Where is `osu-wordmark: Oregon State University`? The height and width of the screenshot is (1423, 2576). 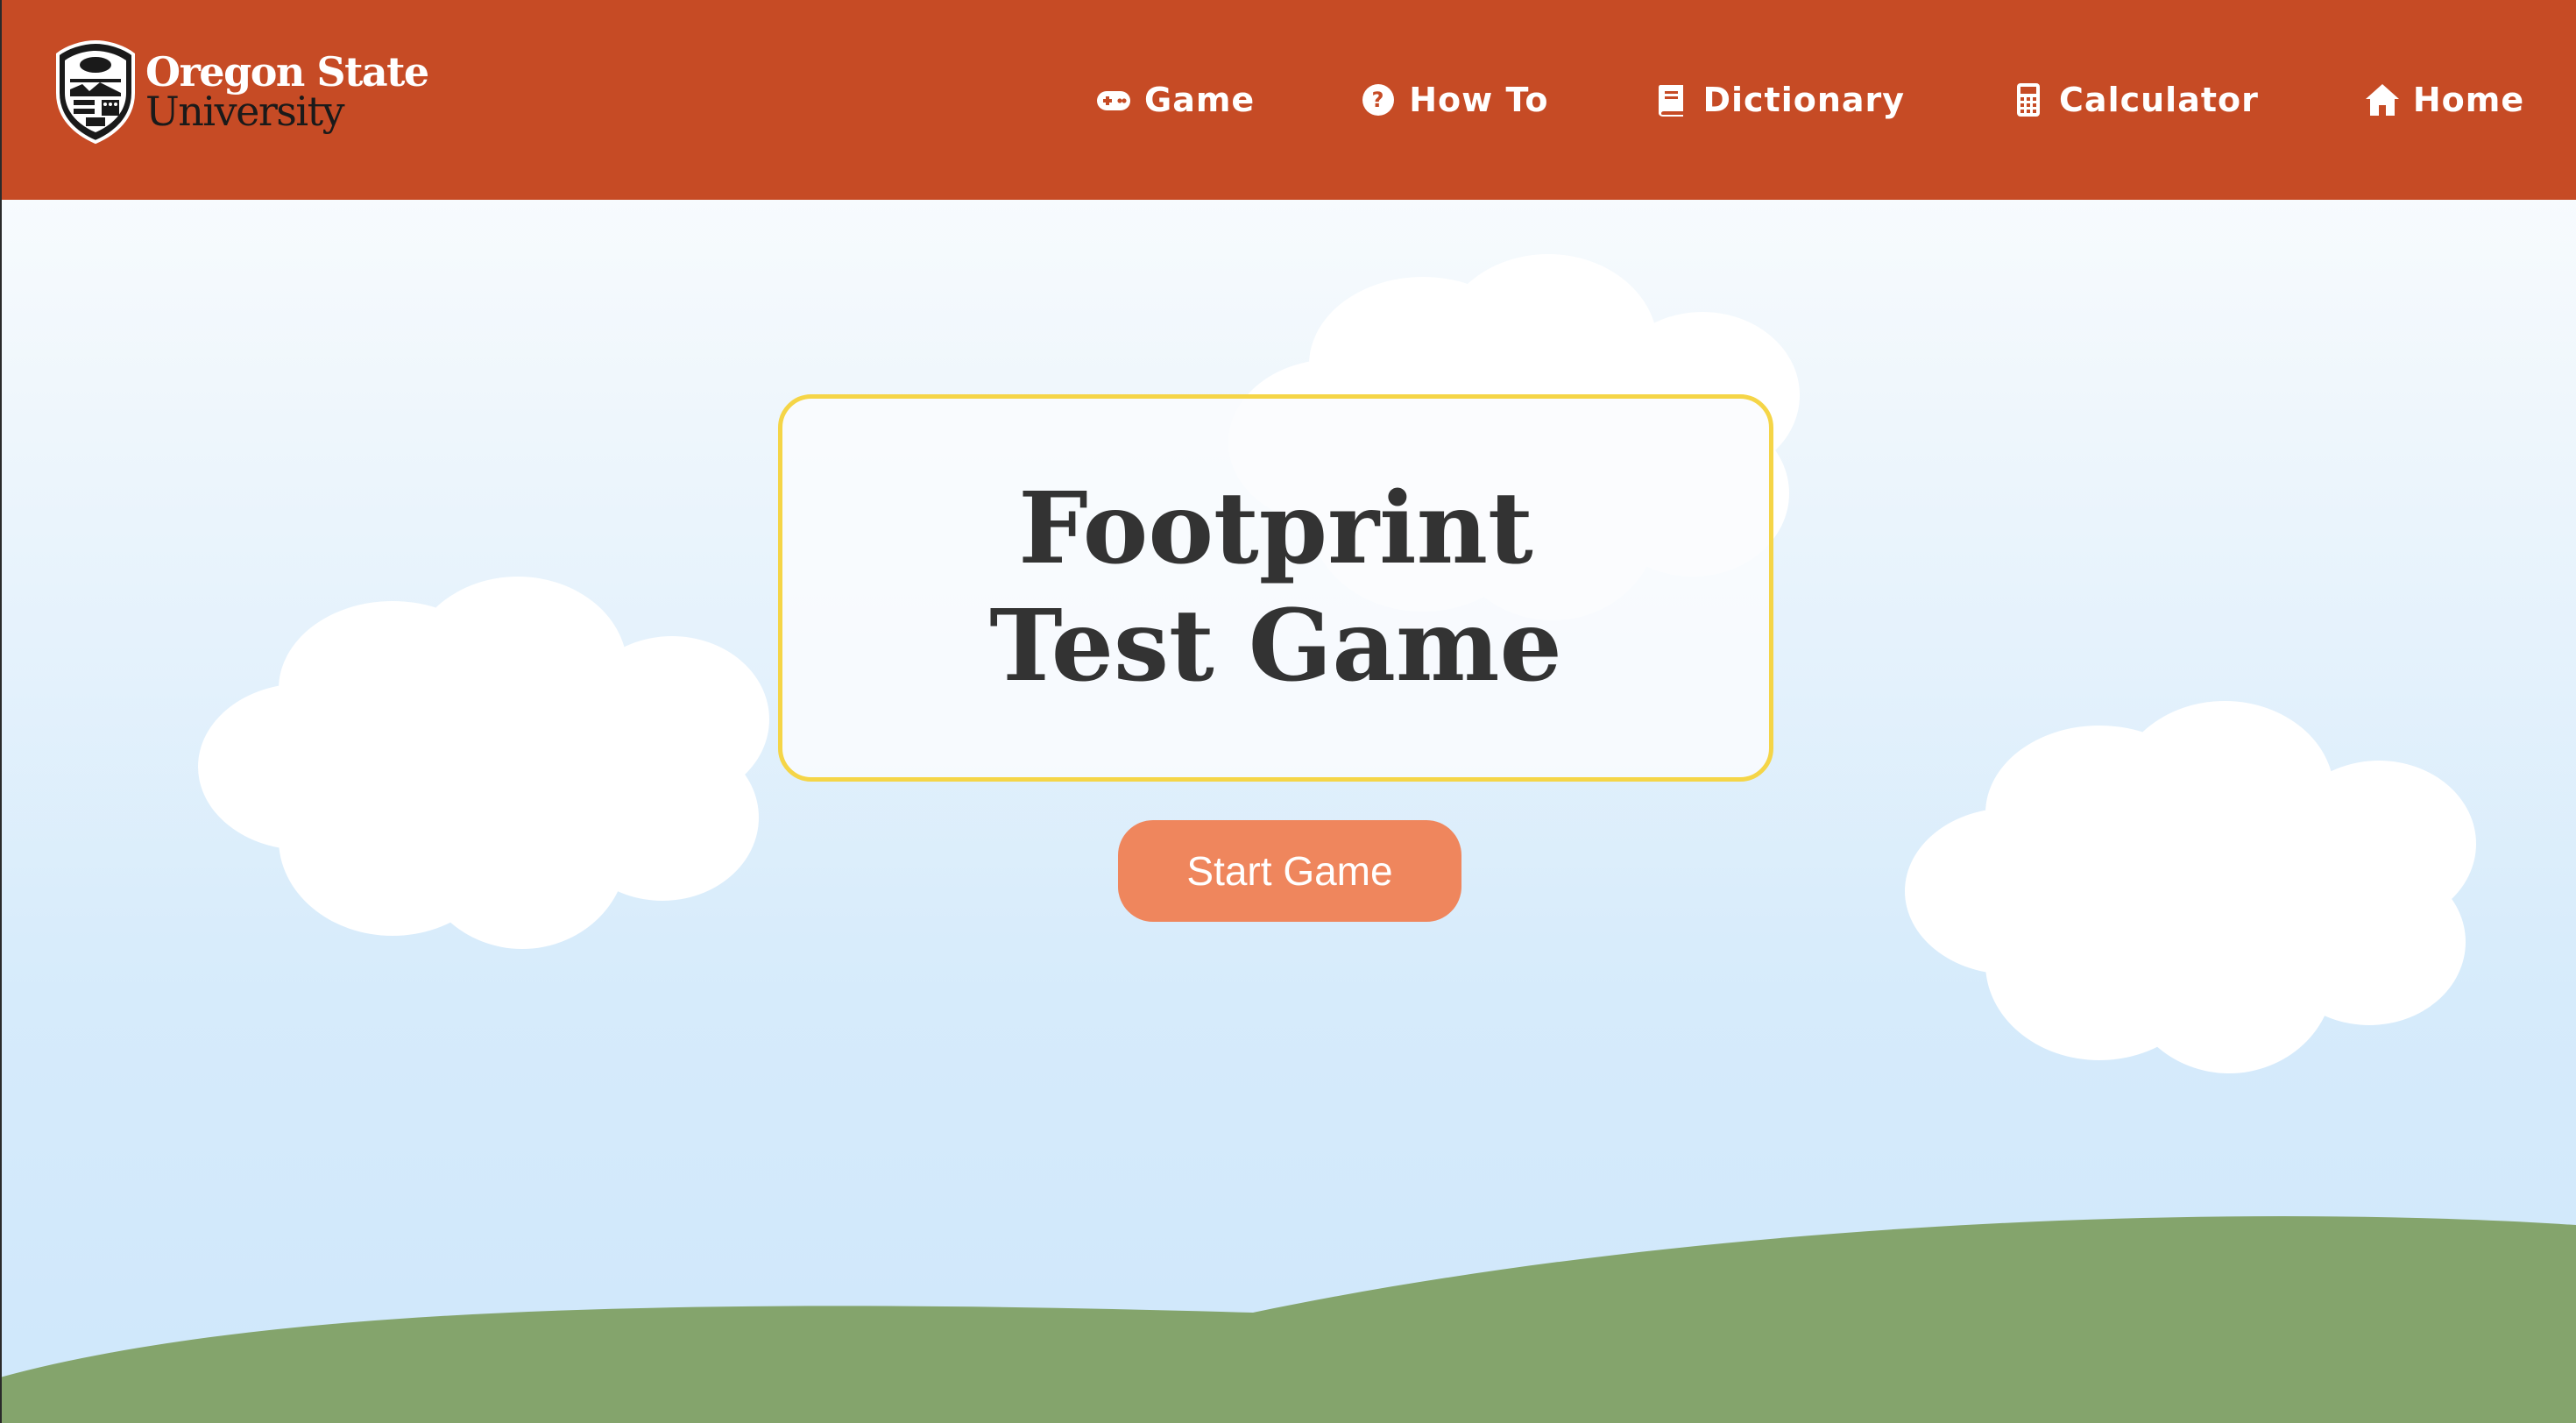 osu-wordmark: Oregon State University is located at coordinates (287, 91).